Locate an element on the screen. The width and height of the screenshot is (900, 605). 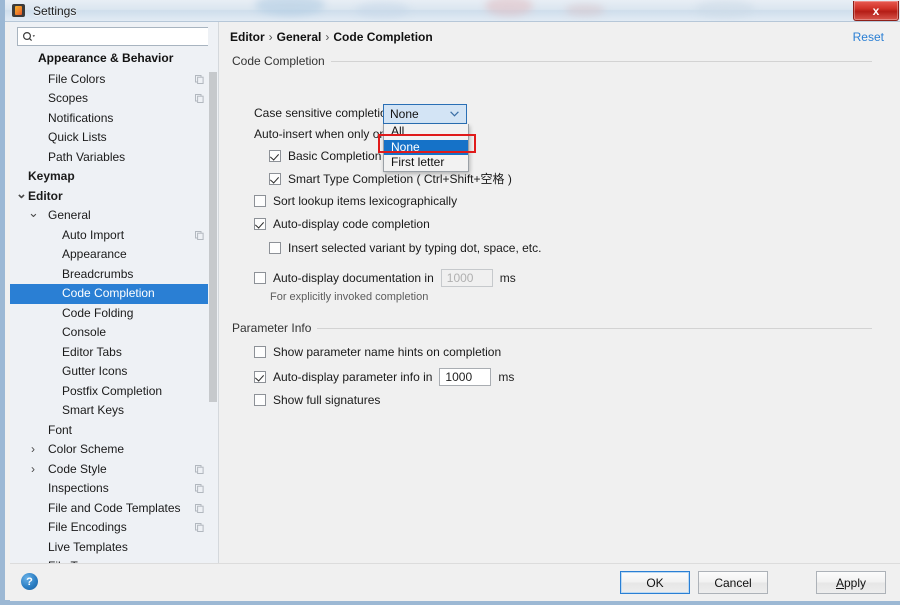
sidebar-item-code-style: › Code Style is located at coordinates (114, 470).